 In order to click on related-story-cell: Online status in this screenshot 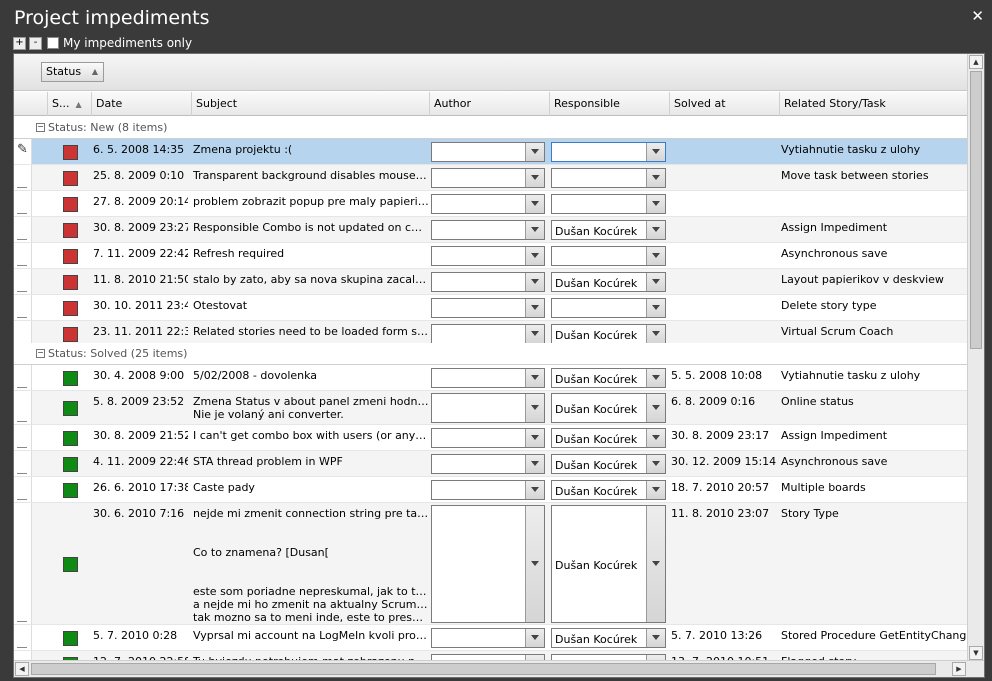, I will do `click(874, 401)`.